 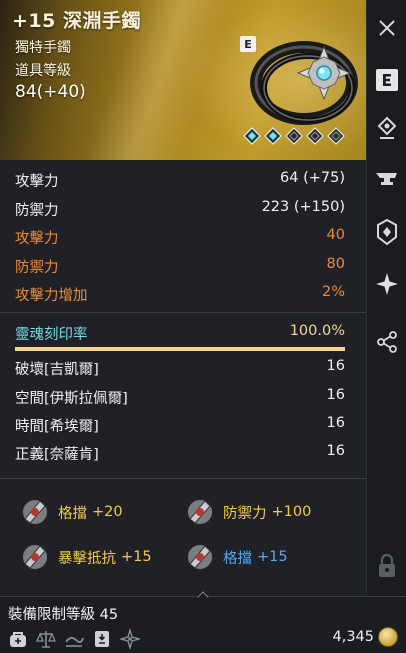 What do you see at coordinates (304, 83) in the screenshot?
I see `bracelet-icon` at bounding box center [304, 83].